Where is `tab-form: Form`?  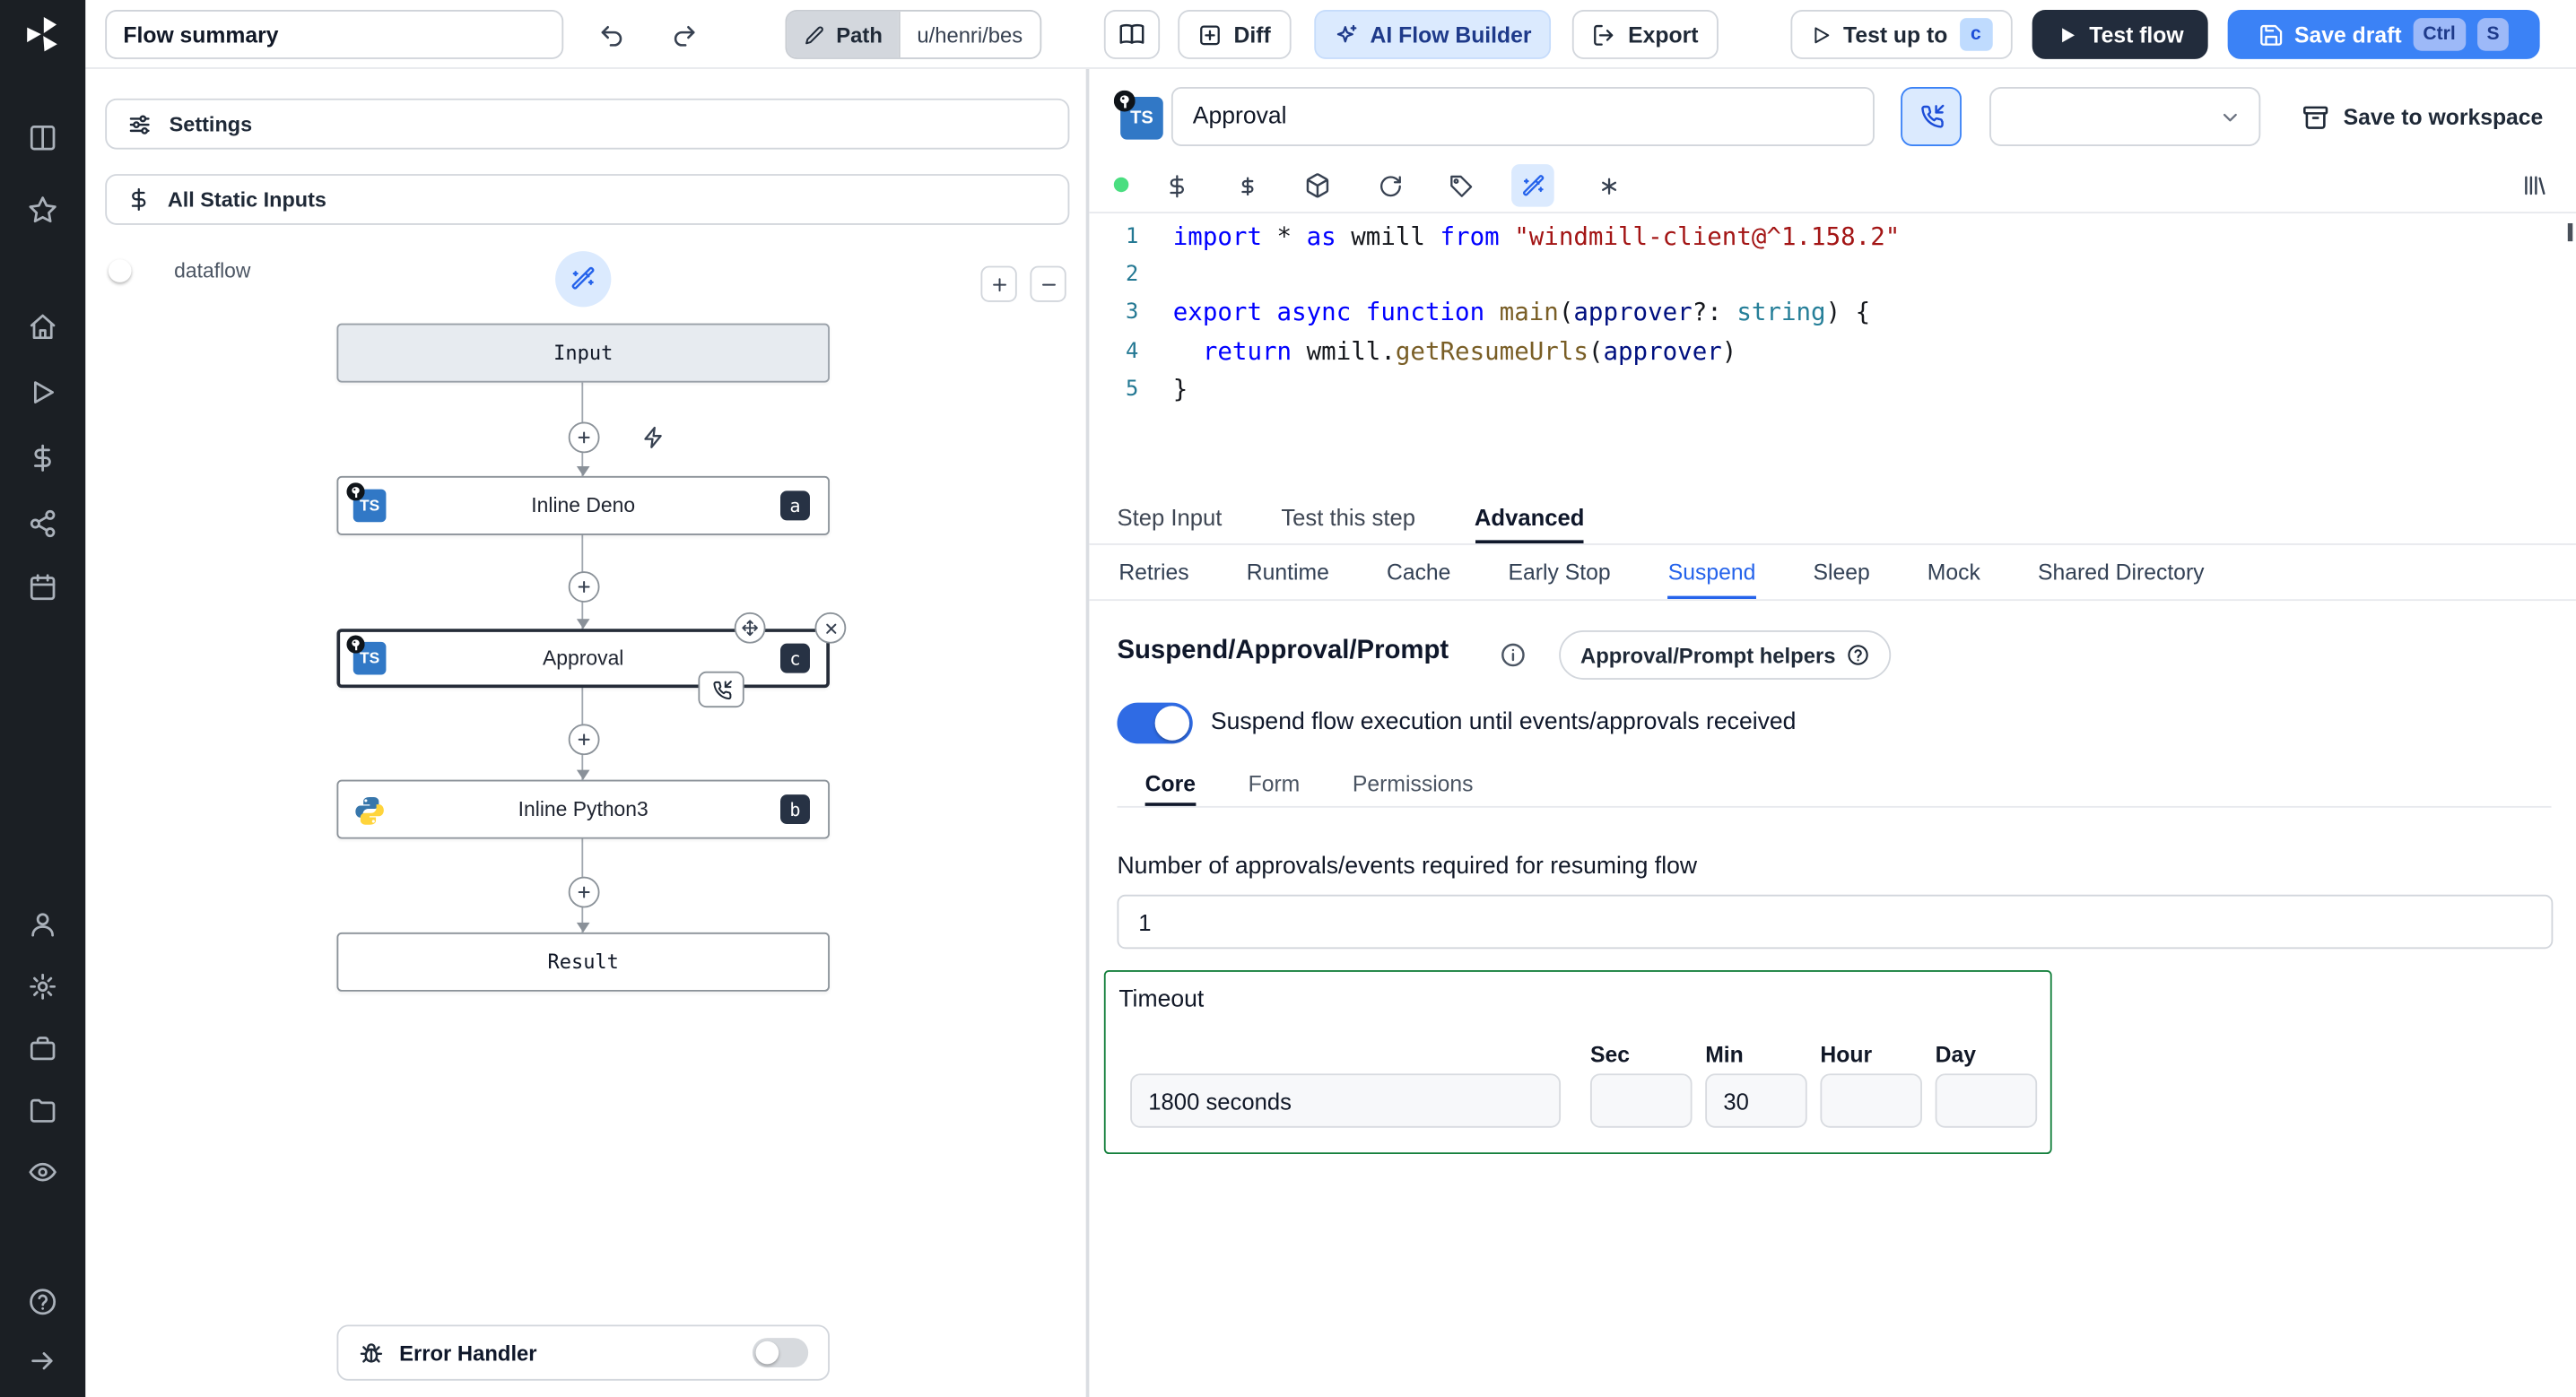 tab-form: Form is located at coordinates (1275, 784).